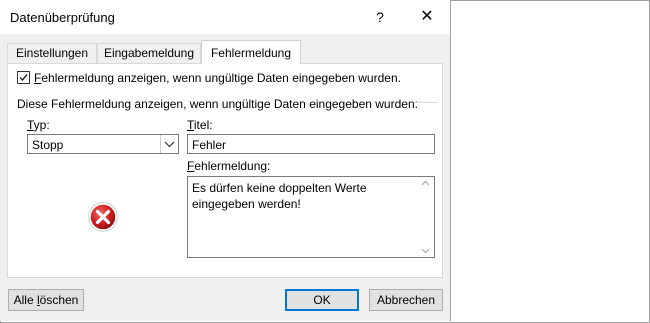  What do you see at coordinates (103, 217) in the screenshot?
I see `error-stop-icon` at bounding box center [103, 217].